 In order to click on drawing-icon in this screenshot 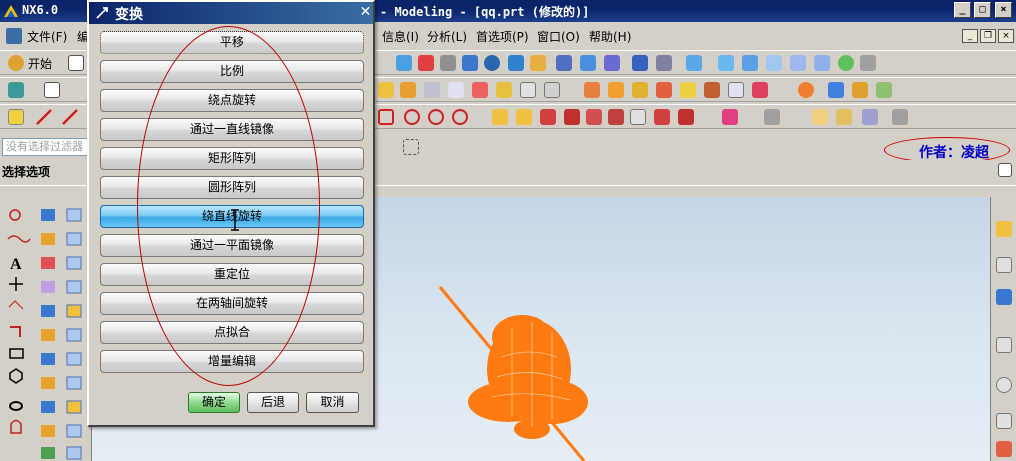, I will do `click(1004, 345)`.